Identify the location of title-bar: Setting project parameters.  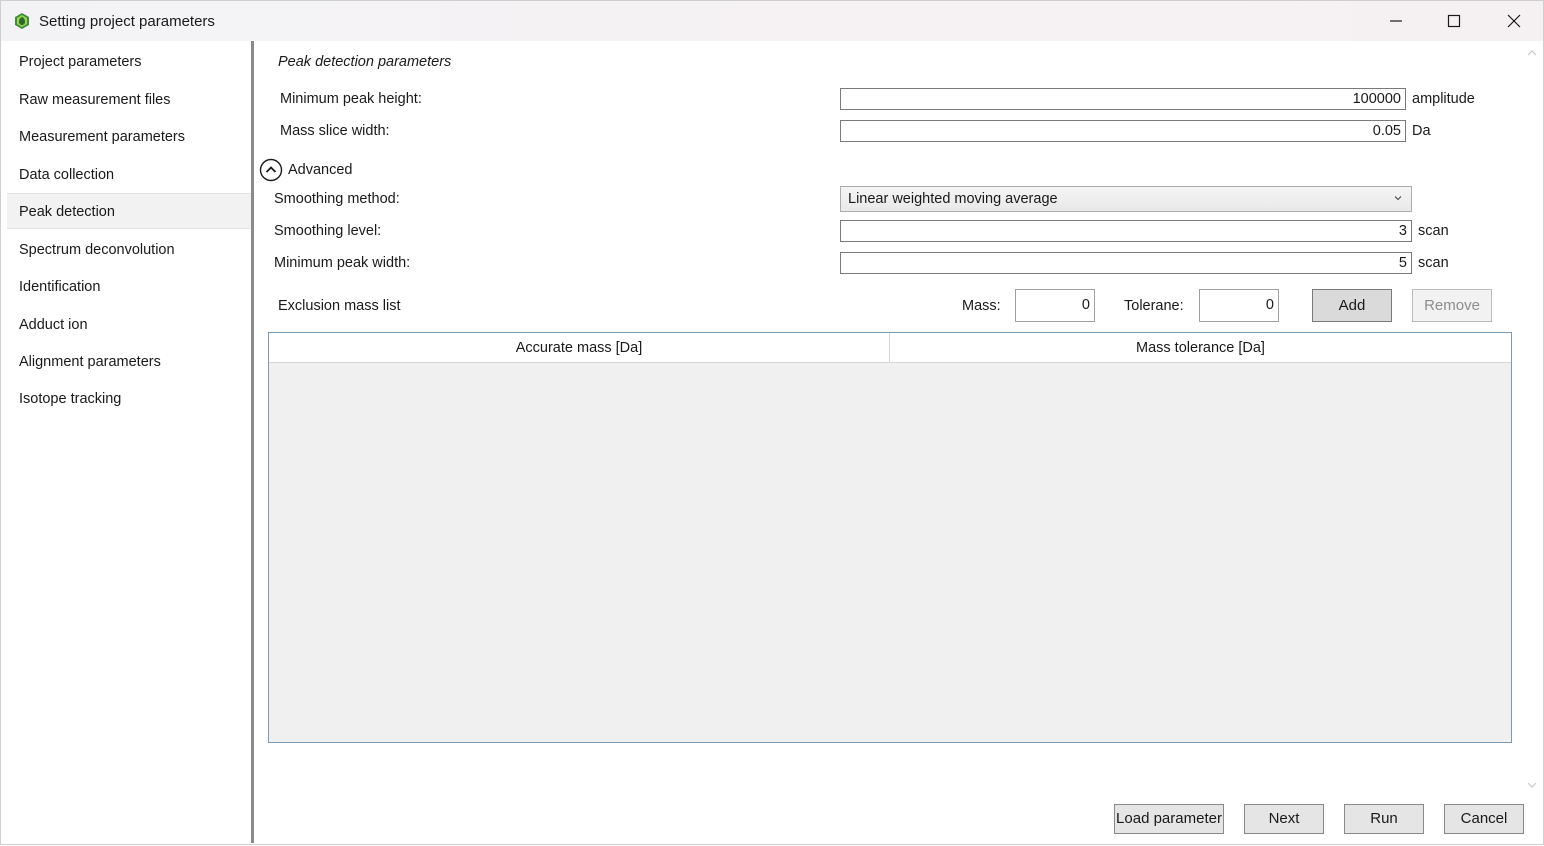
(772, 21).